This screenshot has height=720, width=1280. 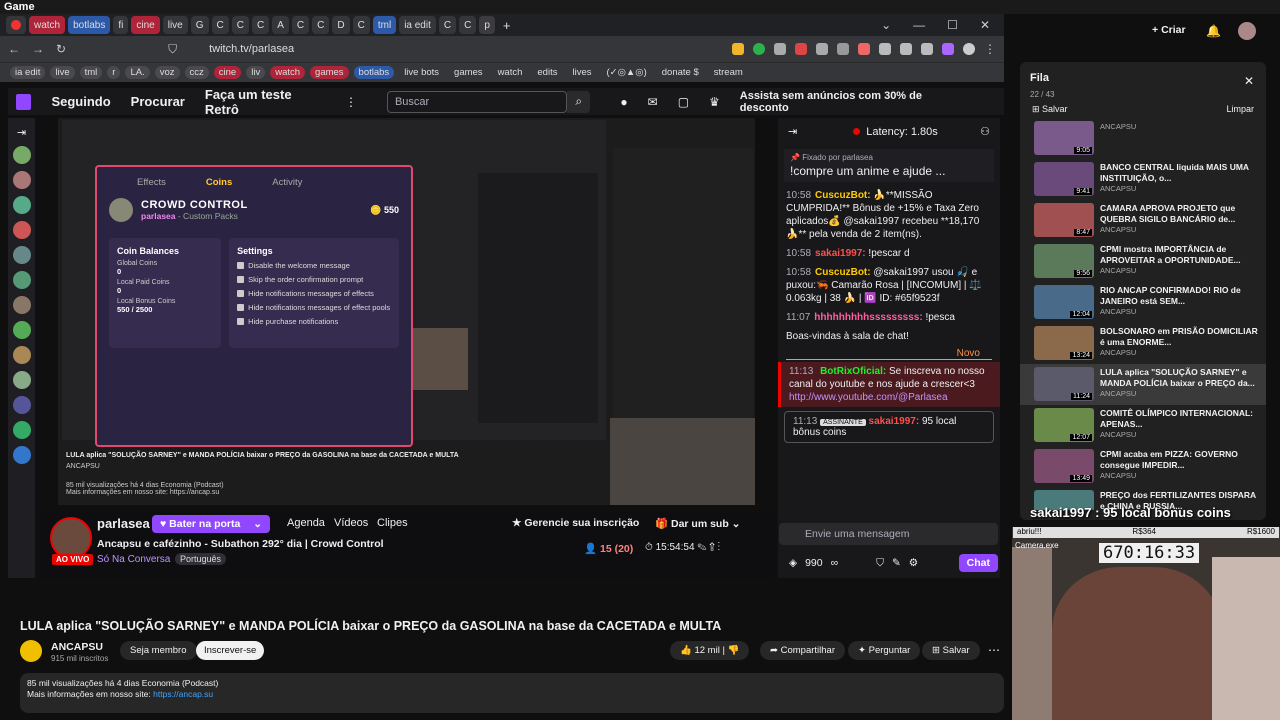 What do you see at coordinates (384, 25) in the screenshot?
I see `browser-tab: tml` at bounding box center [384, 25].